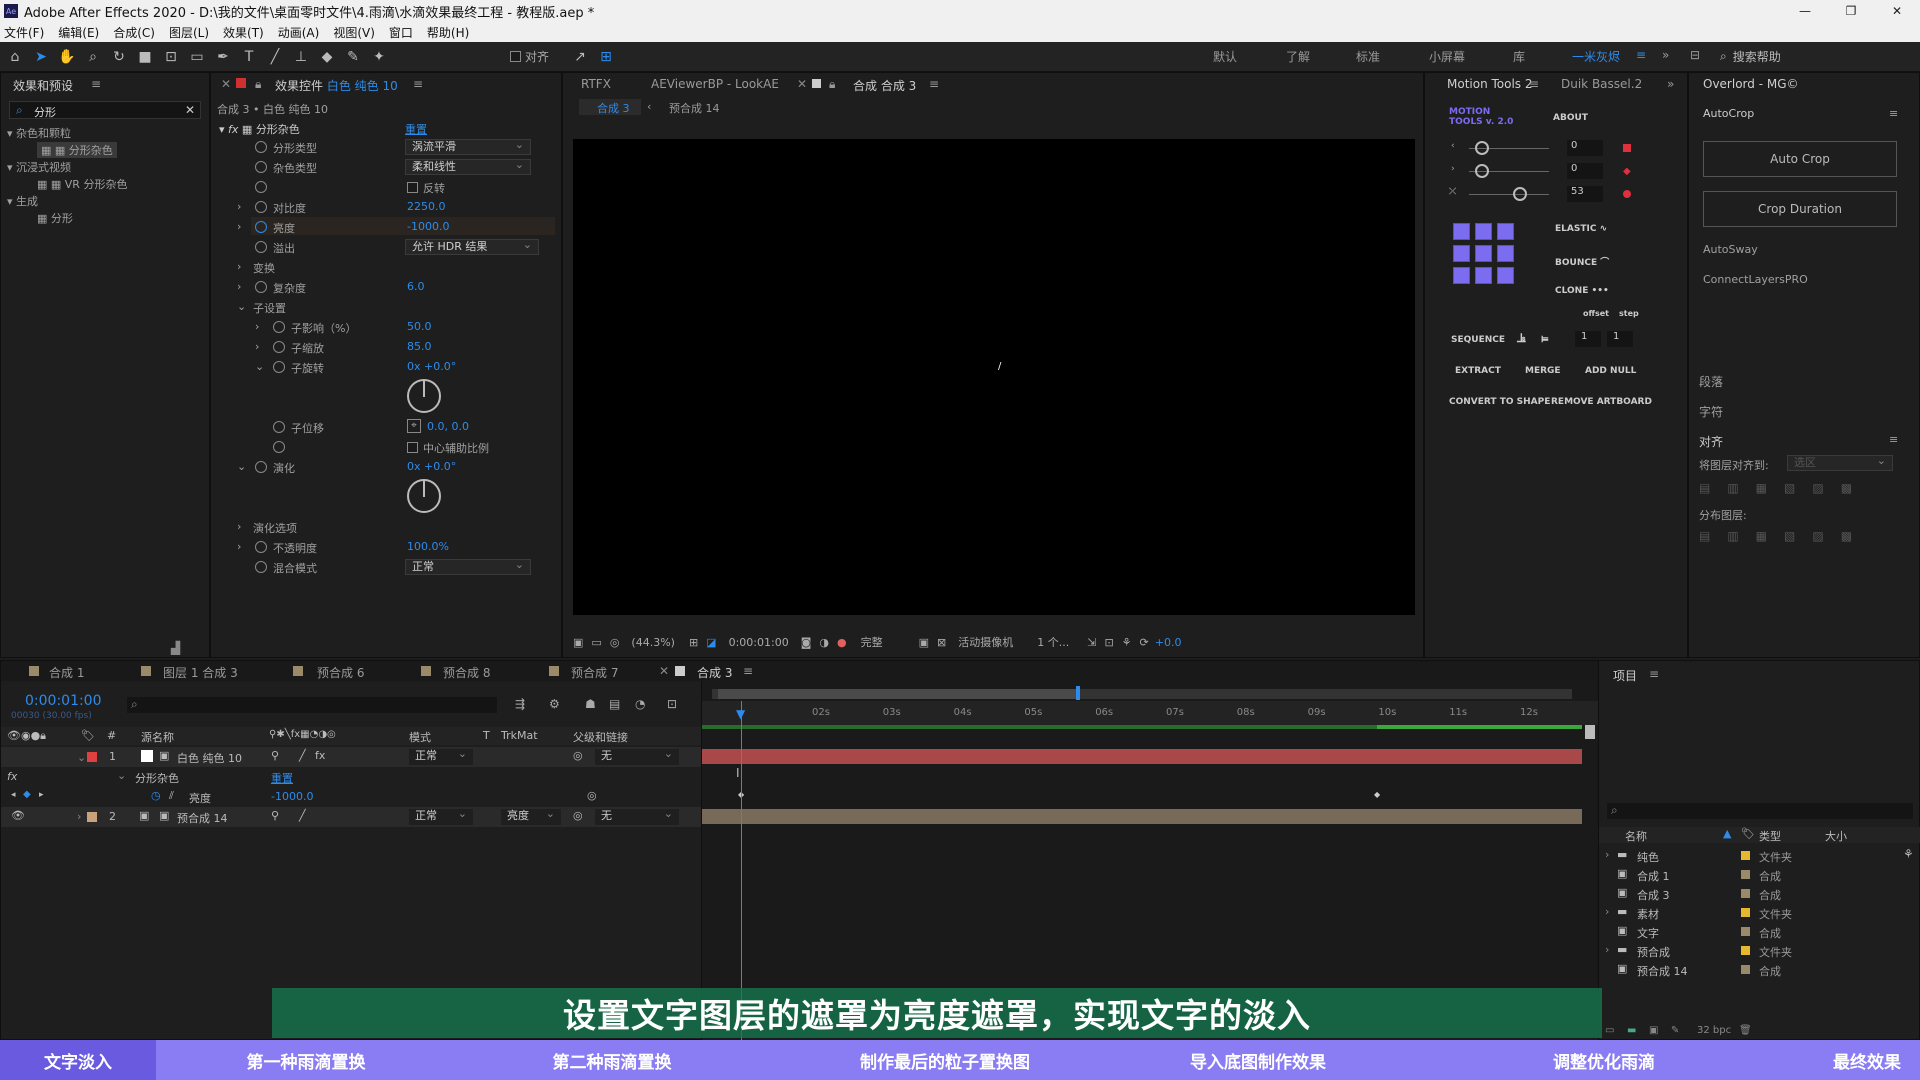  Describe the element at coordinates (145, 57) in the screenshot. I see `camera-tool-icon: ■` at that location.